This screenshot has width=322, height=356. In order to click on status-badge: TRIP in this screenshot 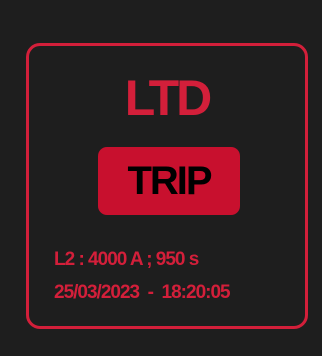, I will do `click(169, 181)`.